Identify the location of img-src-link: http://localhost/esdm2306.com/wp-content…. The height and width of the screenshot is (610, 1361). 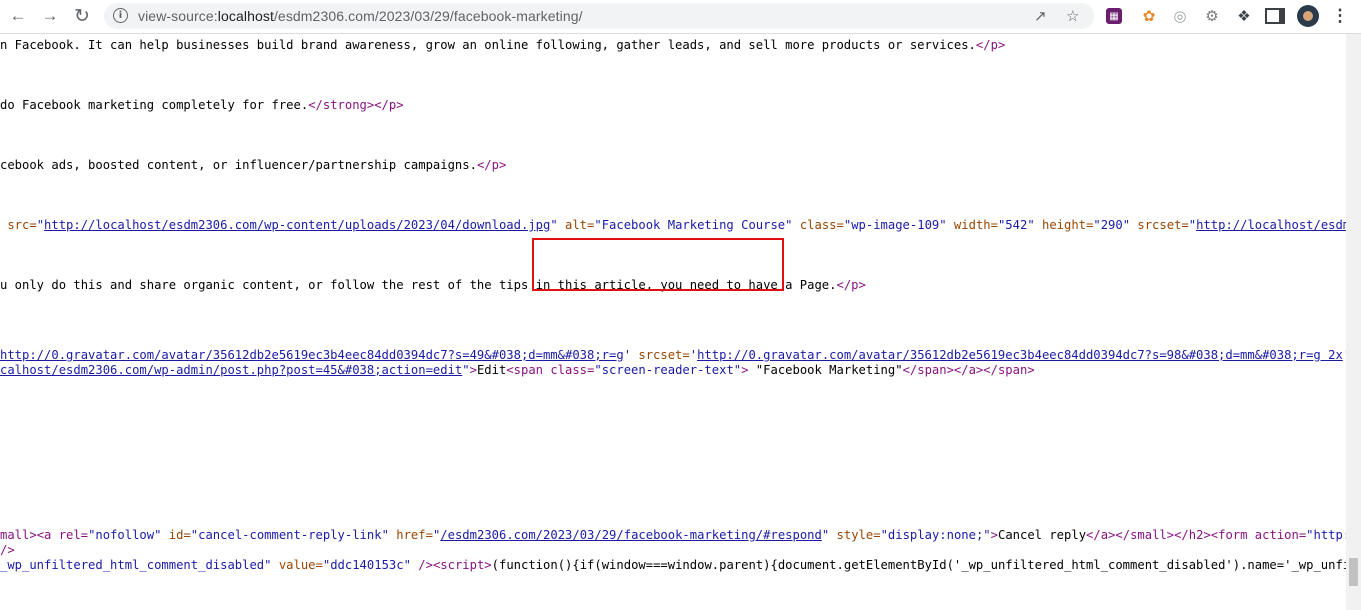
(297, 225).